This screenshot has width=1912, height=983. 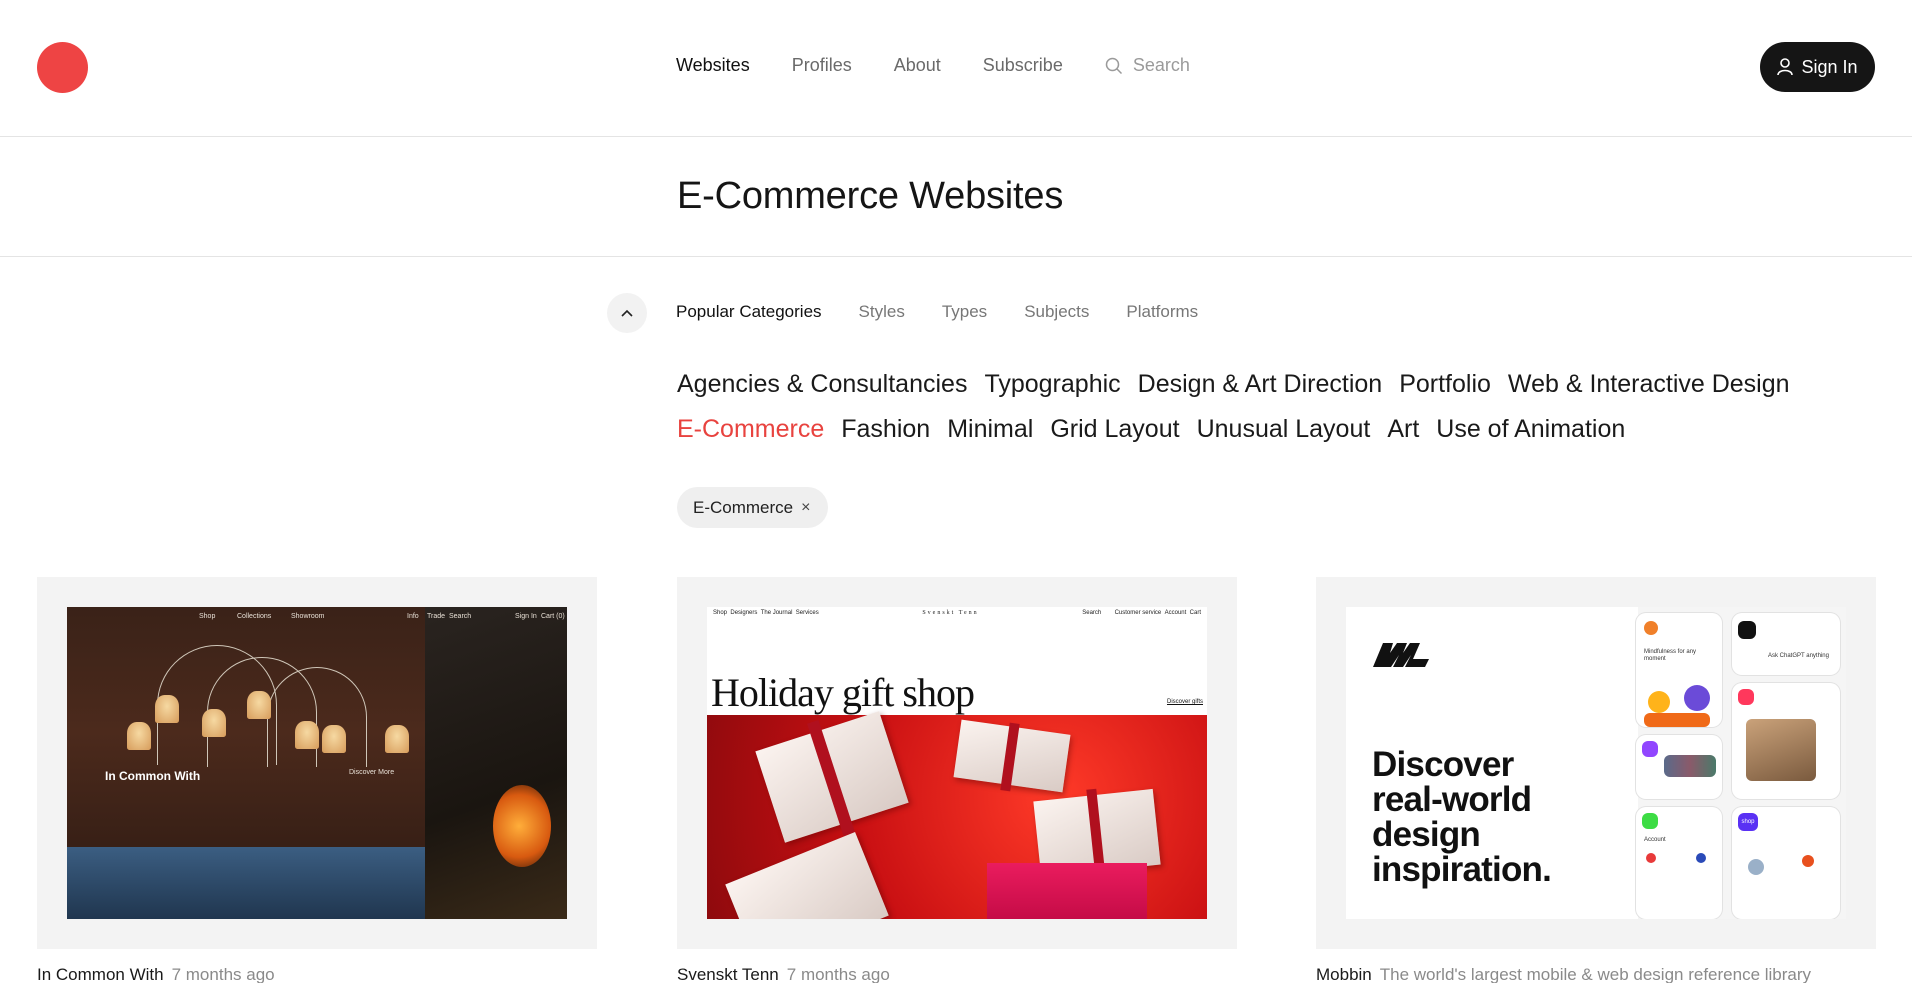 I want to click on screenshot-lamp-glow, so click(x=522, y=826).